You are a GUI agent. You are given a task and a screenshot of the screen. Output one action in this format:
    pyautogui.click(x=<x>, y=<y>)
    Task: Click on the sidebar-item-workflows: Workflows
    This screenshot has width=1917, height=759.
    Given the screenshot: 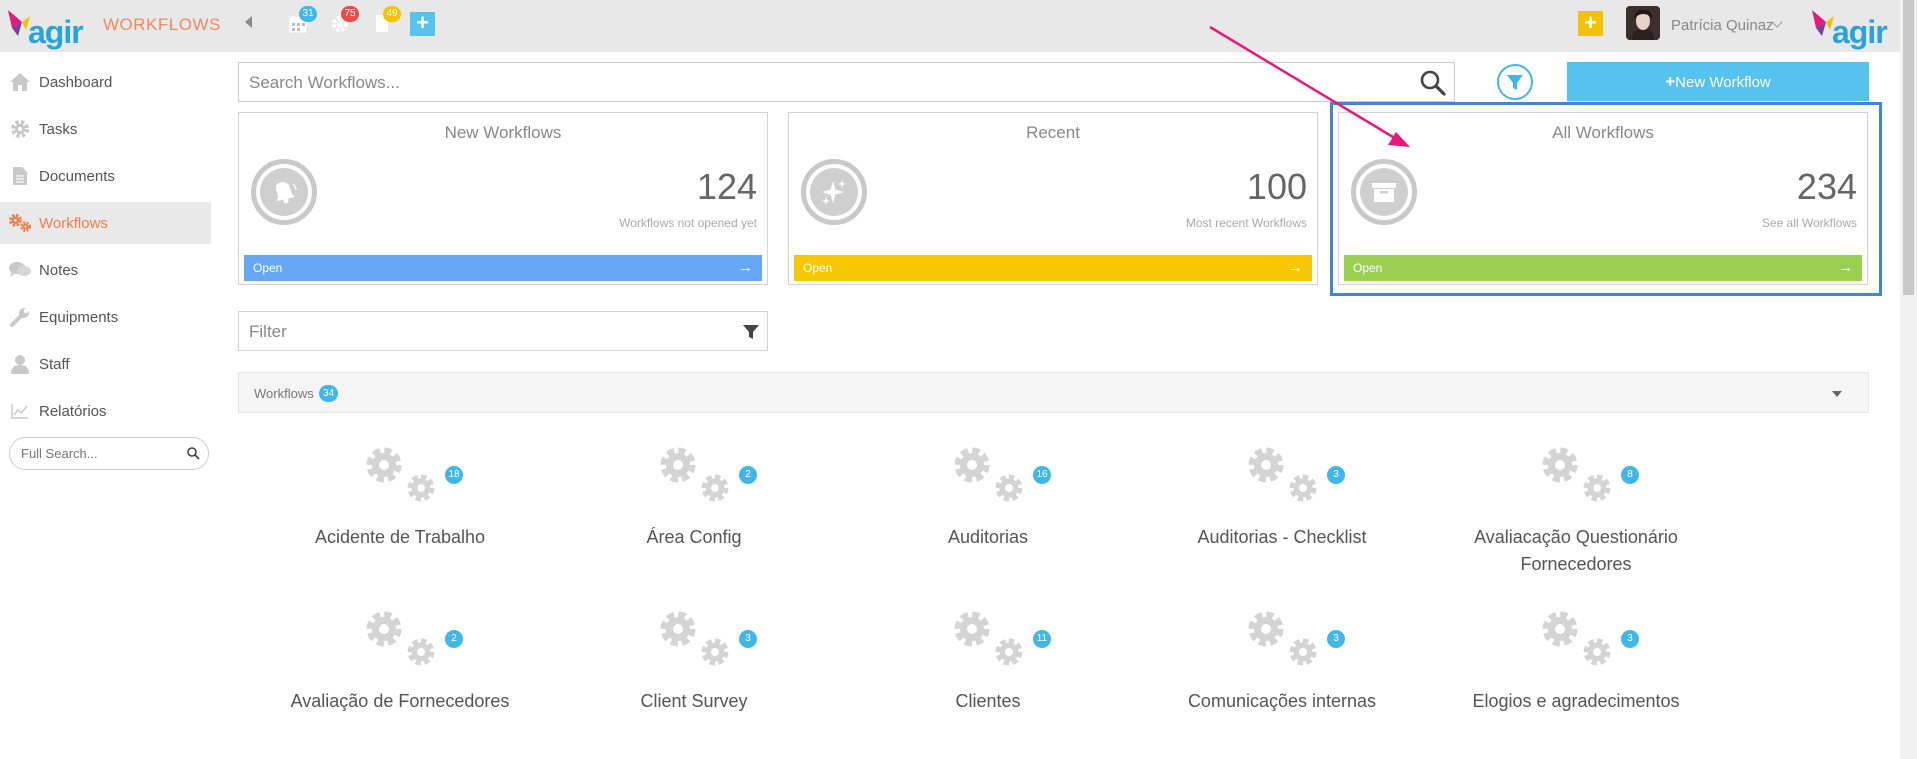 What is the action you would take?
    pyautogui.click(x=105, y=223)
    